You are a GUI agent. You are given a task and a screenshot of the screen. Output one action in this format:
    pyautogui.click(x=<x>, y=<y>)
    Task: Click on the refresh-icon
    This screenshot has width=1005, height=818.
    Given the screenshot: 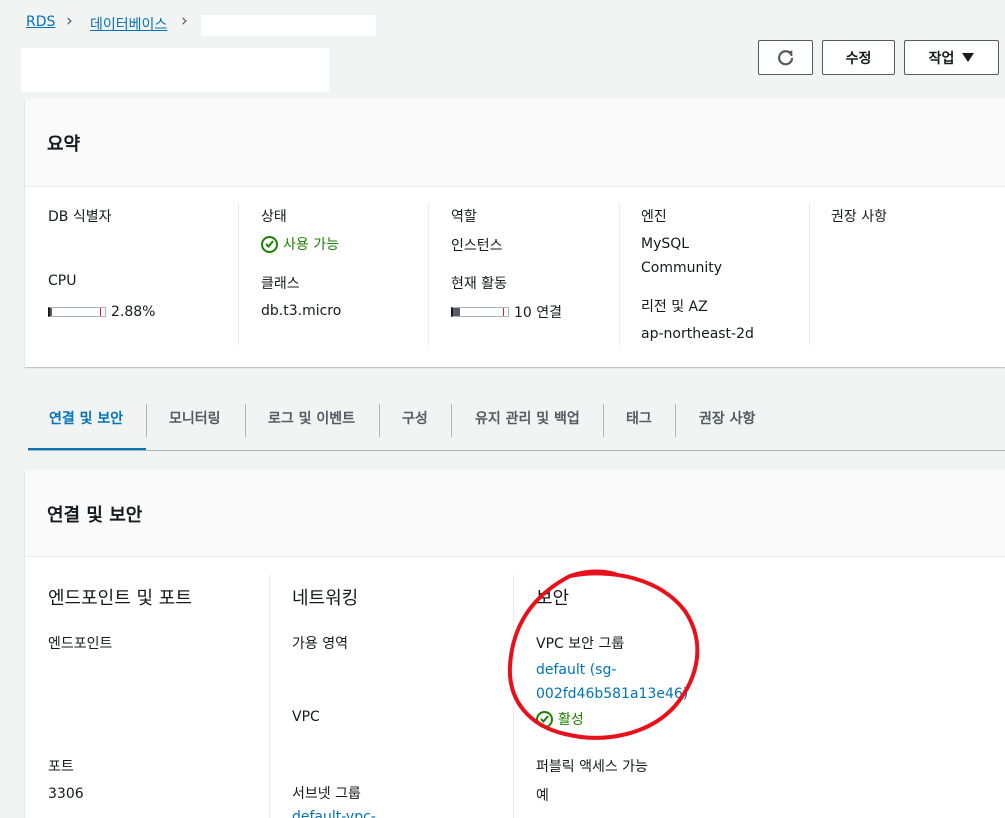 What is the action you would take?
    pyautogui.click(x=785, y=57)
    